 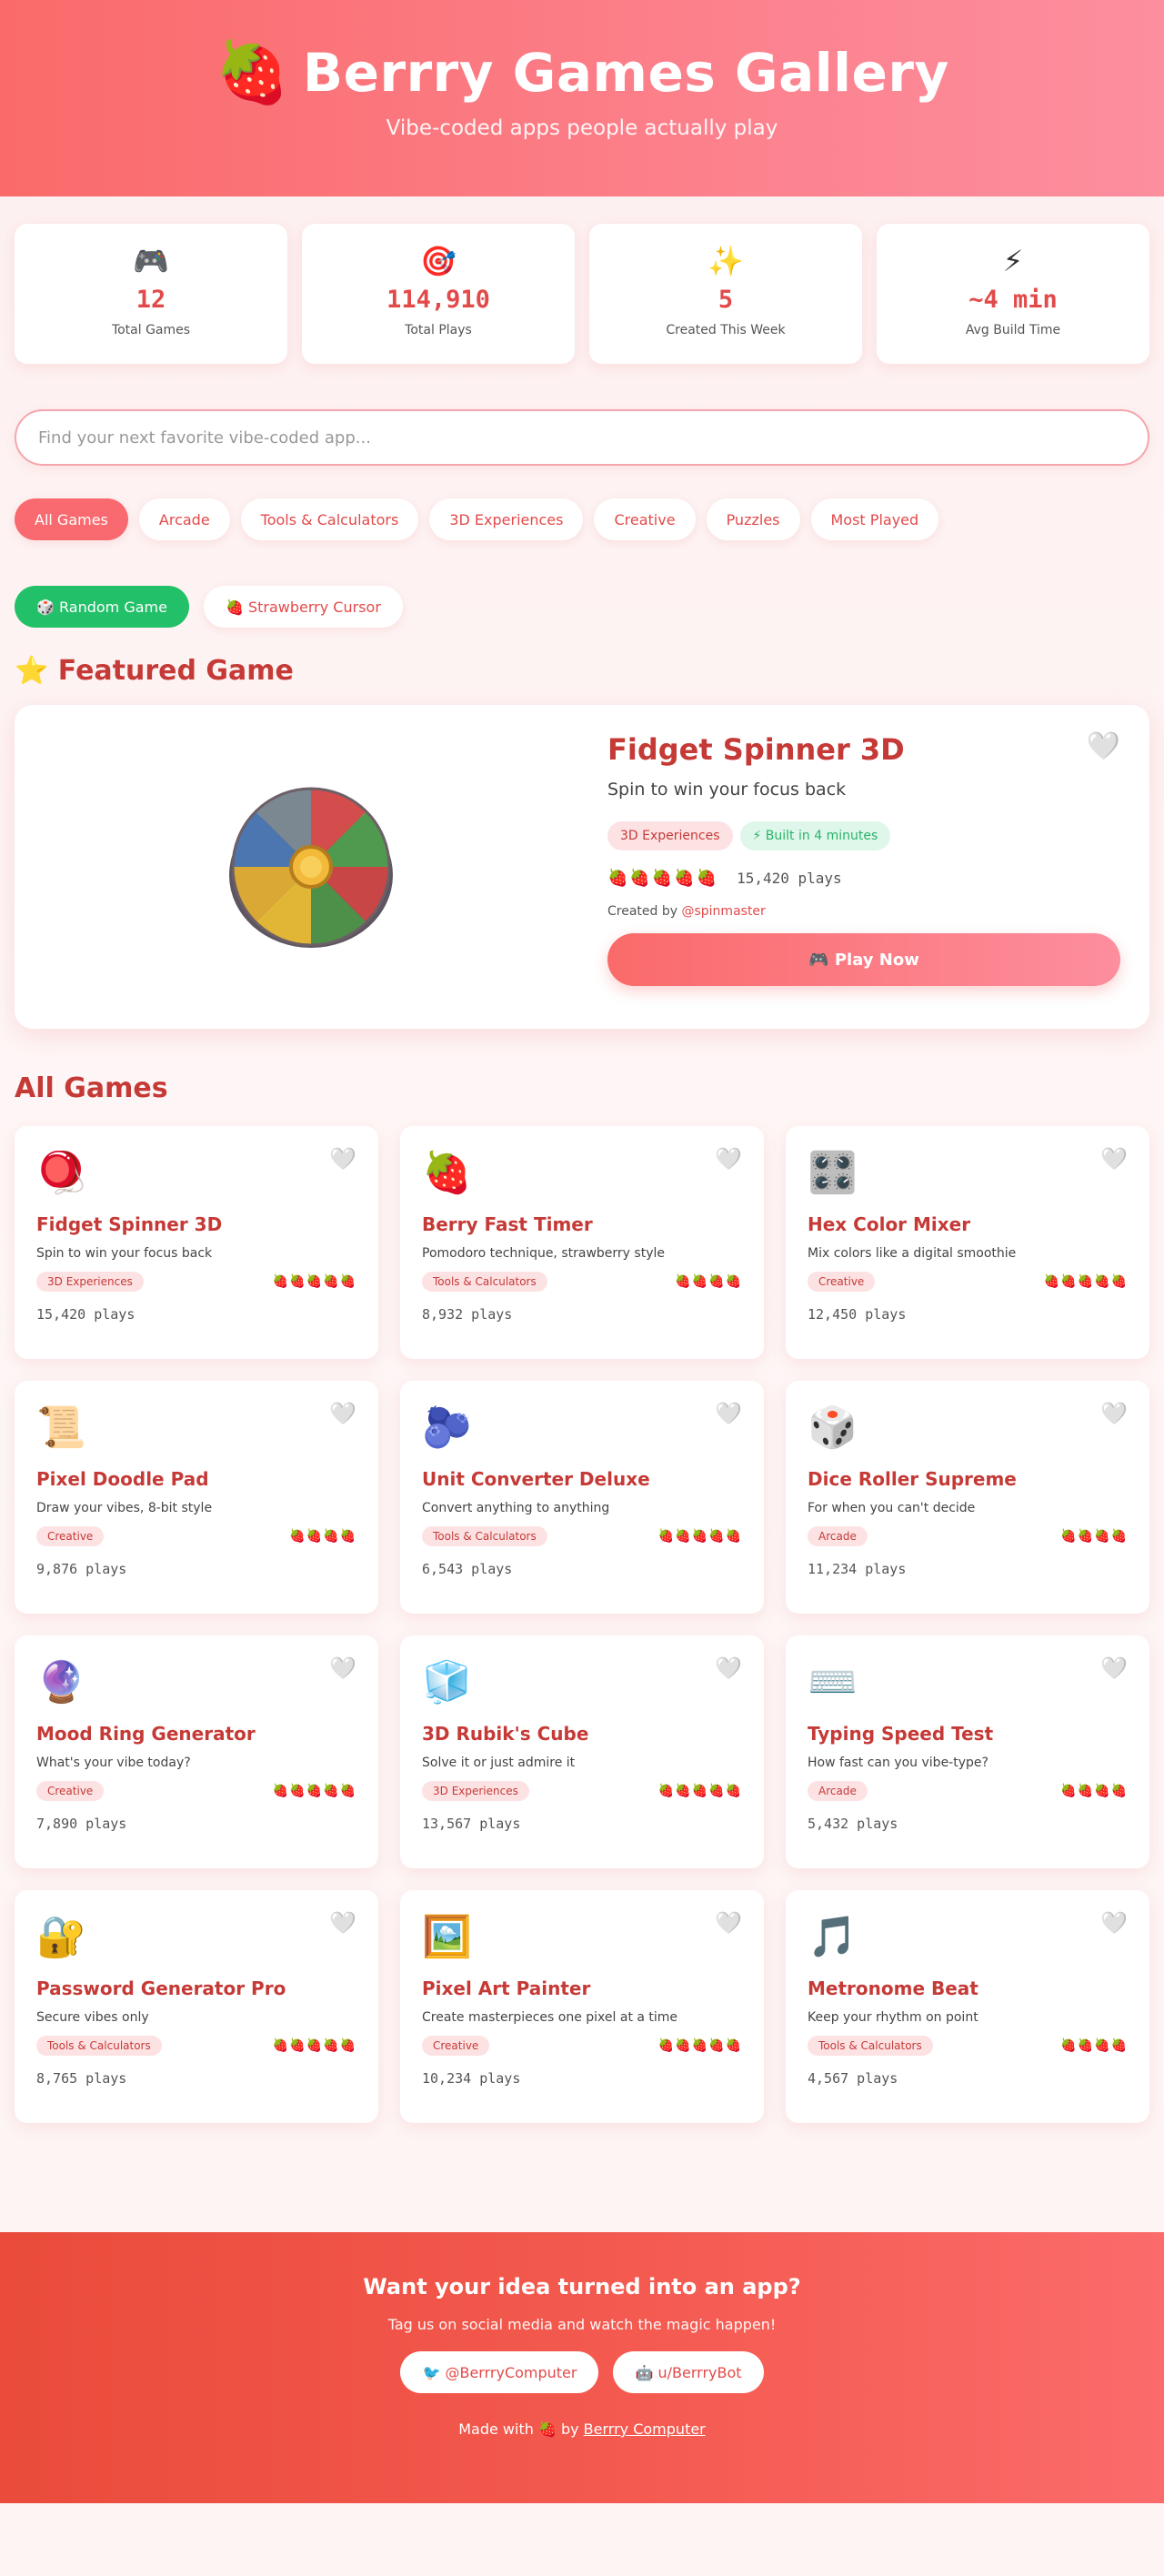 I want to click on social-links: 🐦 @BerrryComputer 🤖 u/BerrryBot, so click(x=582, y=2372).